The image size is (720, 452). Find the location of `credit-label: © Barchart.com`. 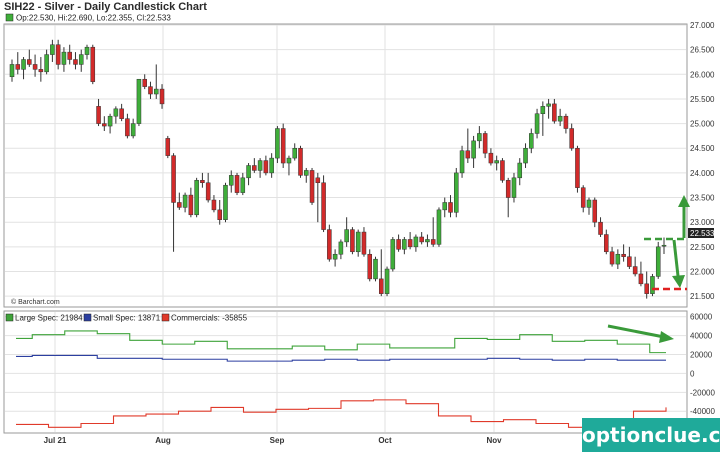

credit-label: © Barchart.com is located at coordinates (35, 302).